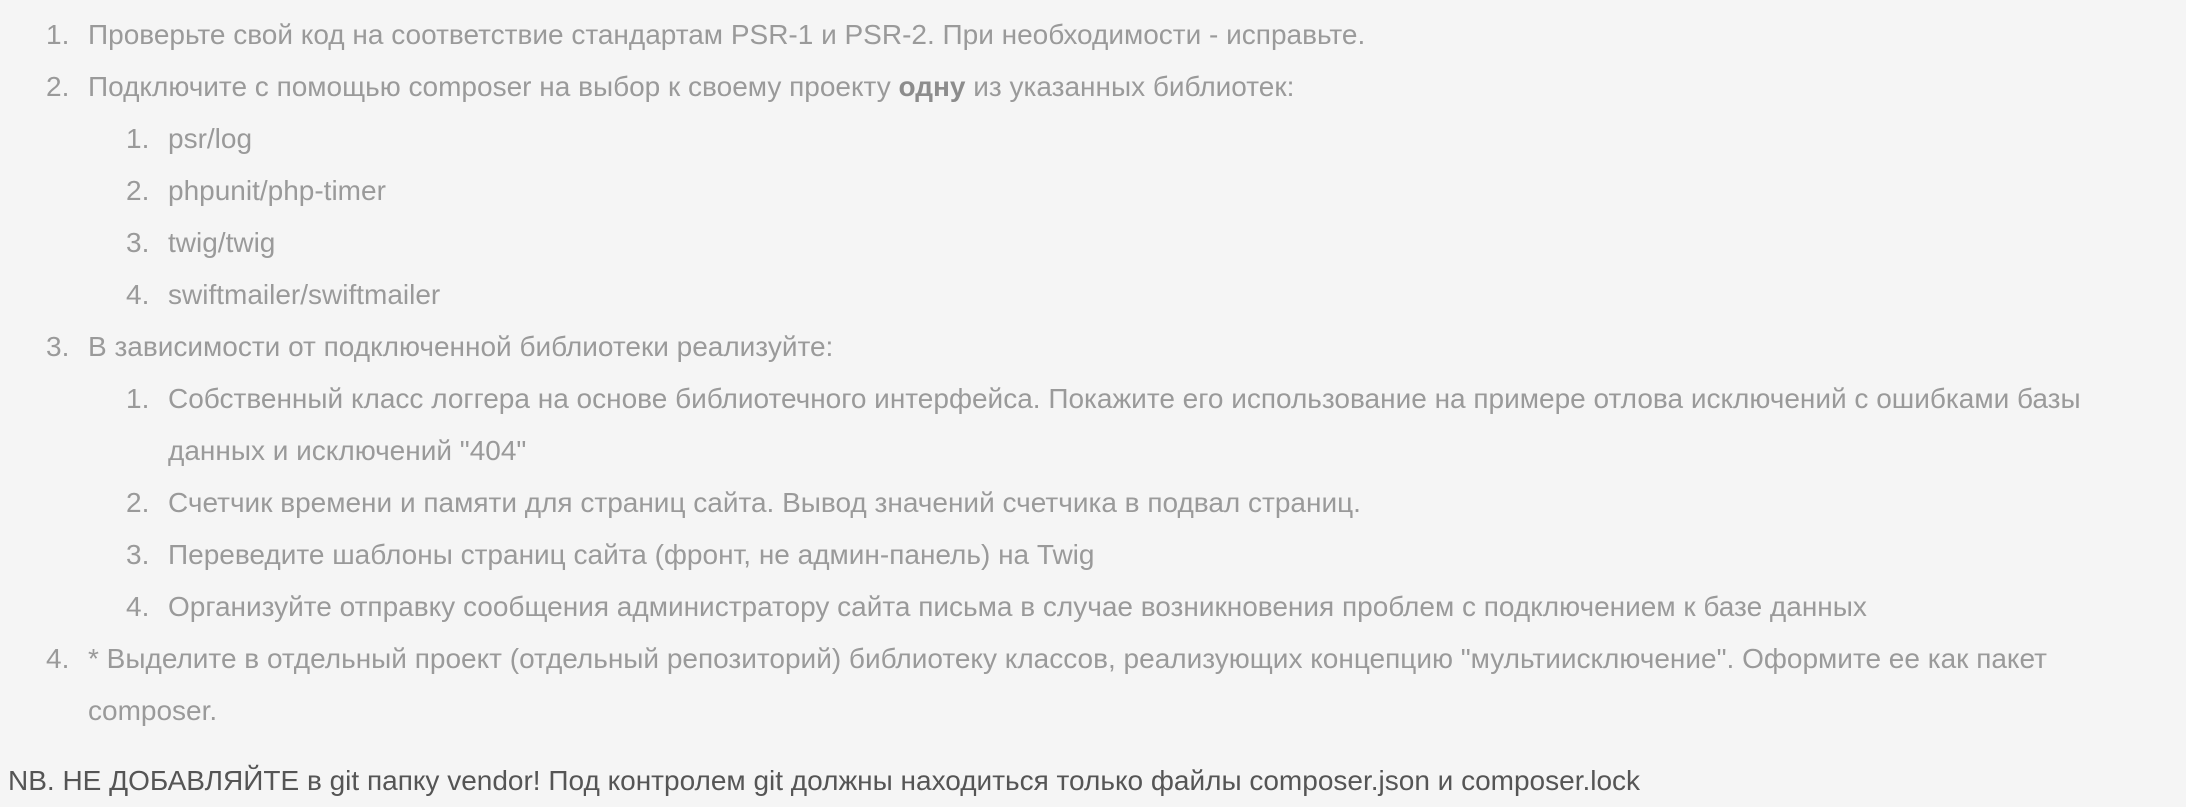  Describe the element at coordinates (1130, 86) in the screenshot. I see `text-part: из указанных библиотек:` at that location.